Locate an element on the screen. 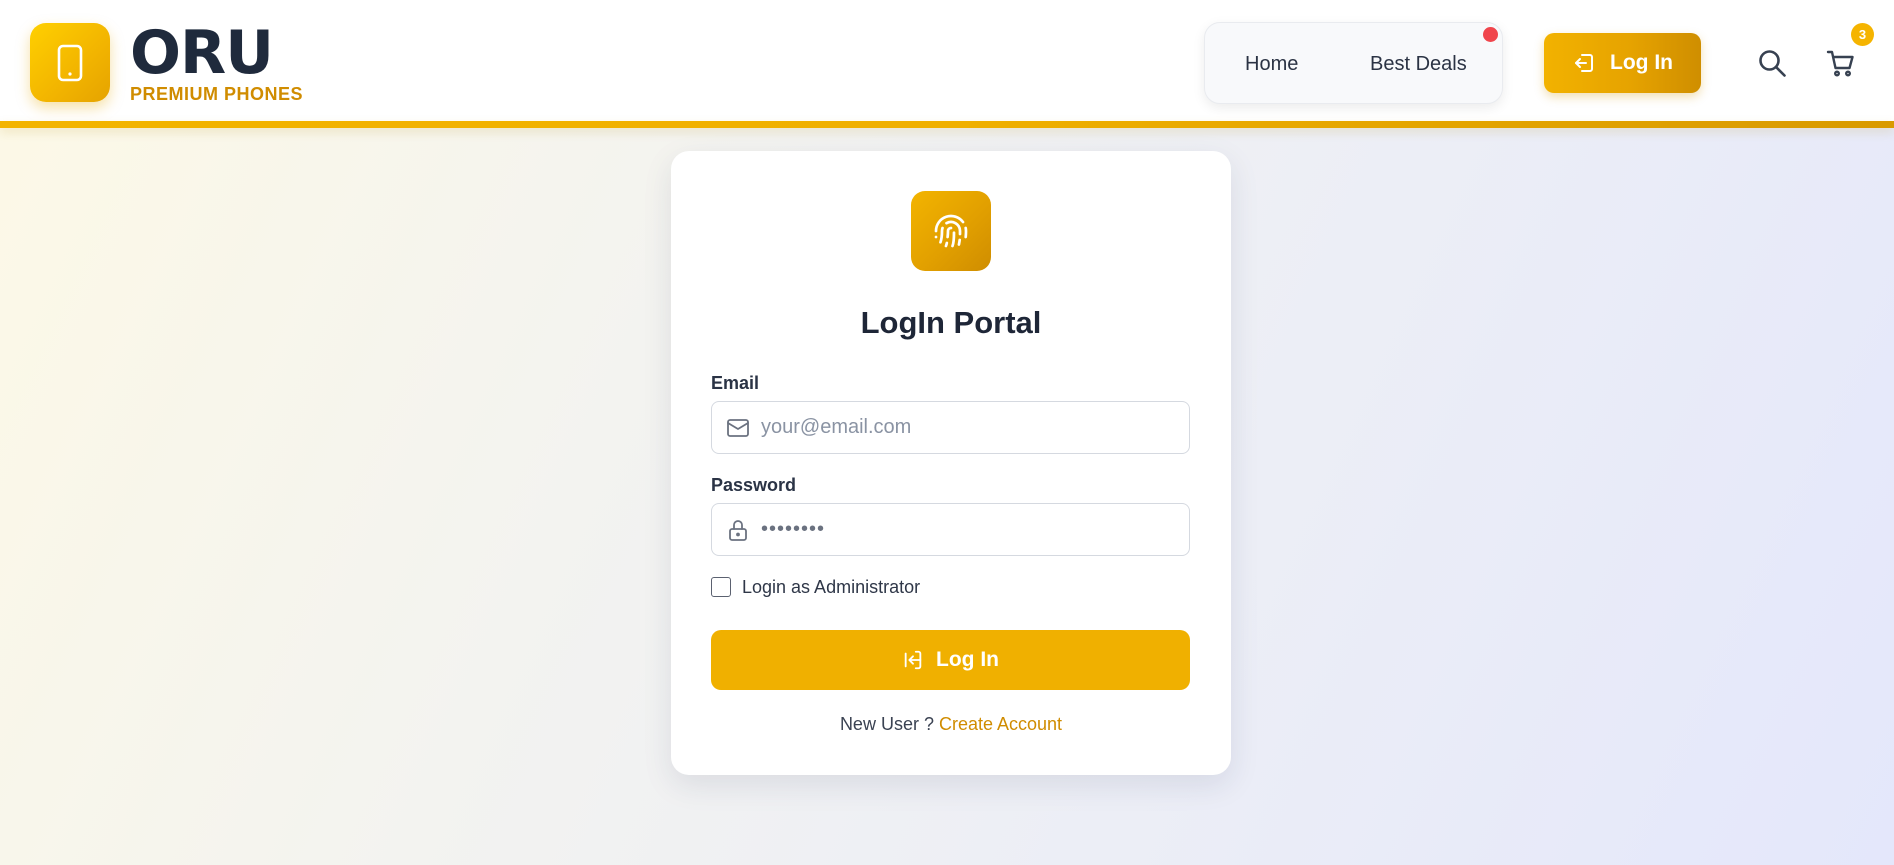 This screenshot has height=865, width=1894. nav-item-home: Home is located at coordinates (1271, 64).